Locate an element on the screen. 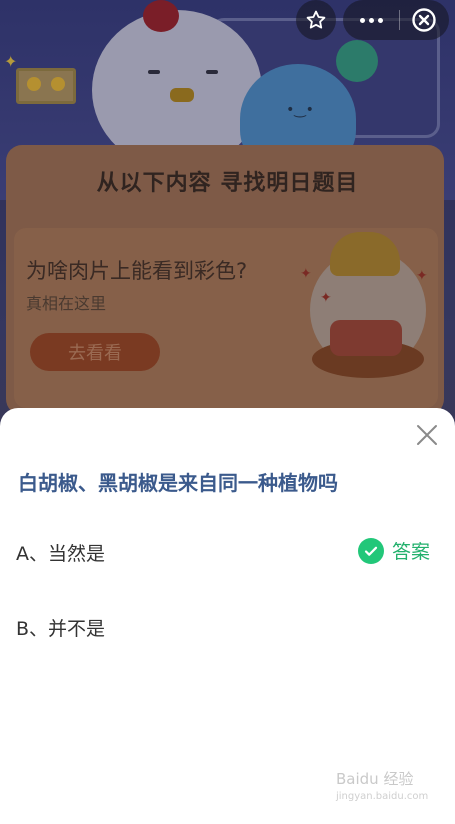 The width and height of the screenshot is (455, 824). watermark-sub: jingyan.baidu.com is located at coordinates (382, 796).